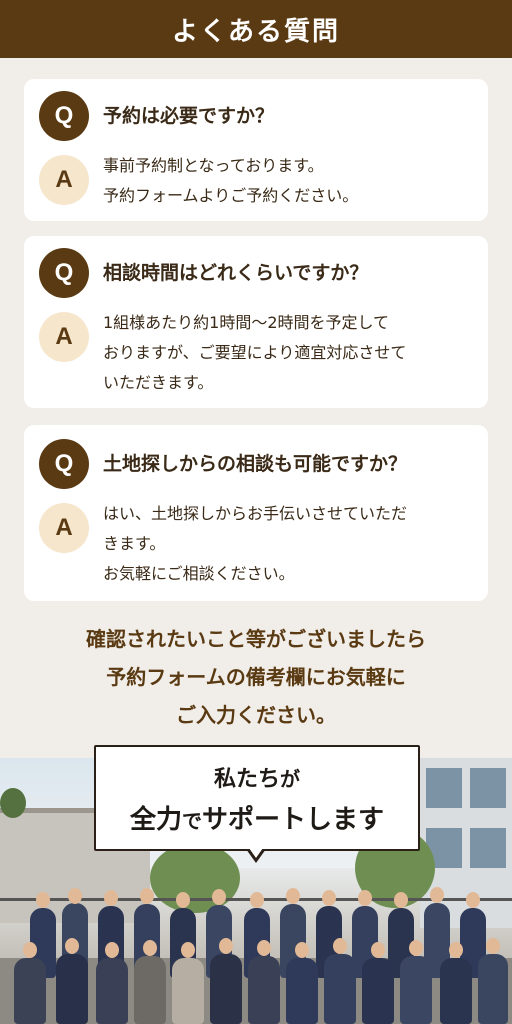  I want to click on answer-line: 1組様あたり約1時間〜2時間を予定して, so click(246, 322).